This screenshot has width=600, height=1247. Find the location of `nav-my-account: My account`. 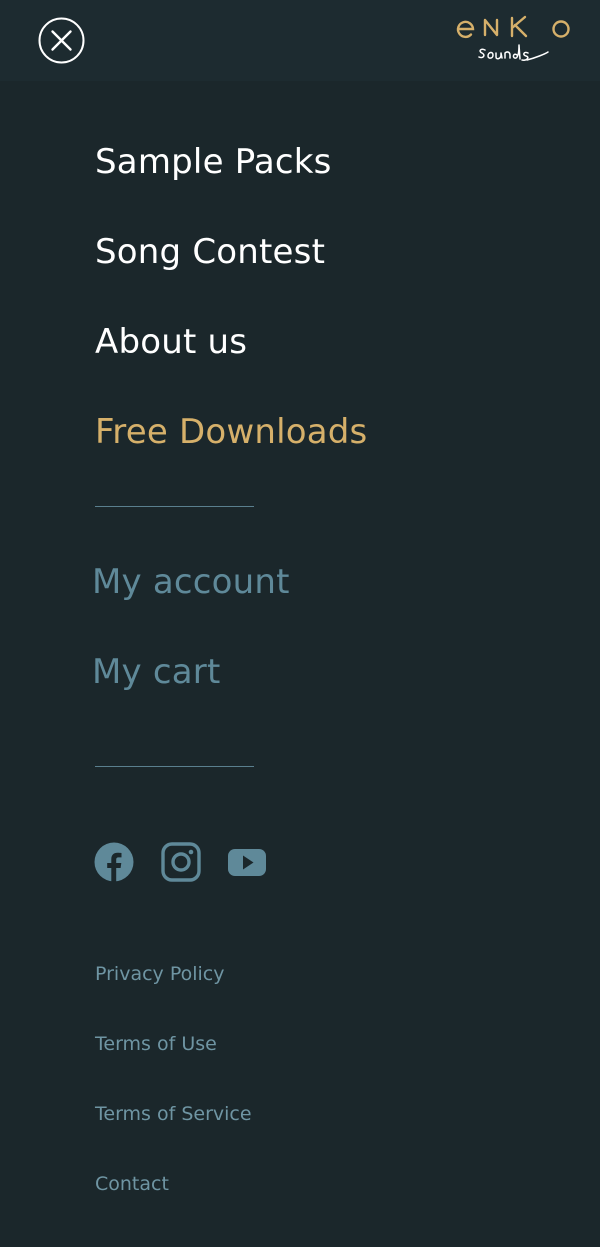

nav-my-account: My account is located at coordinates (191, 582).